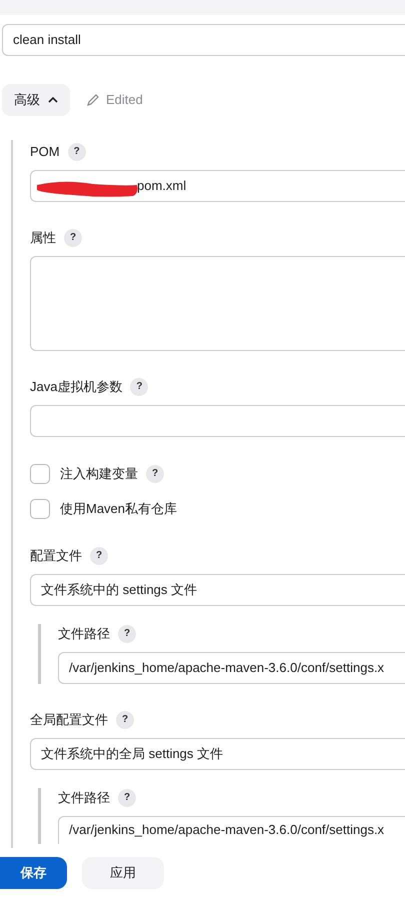 This screenshot has height=898, width=405. Describe the element at coordinates (217, 303) in the screenshot. I see `text-area` at that location.